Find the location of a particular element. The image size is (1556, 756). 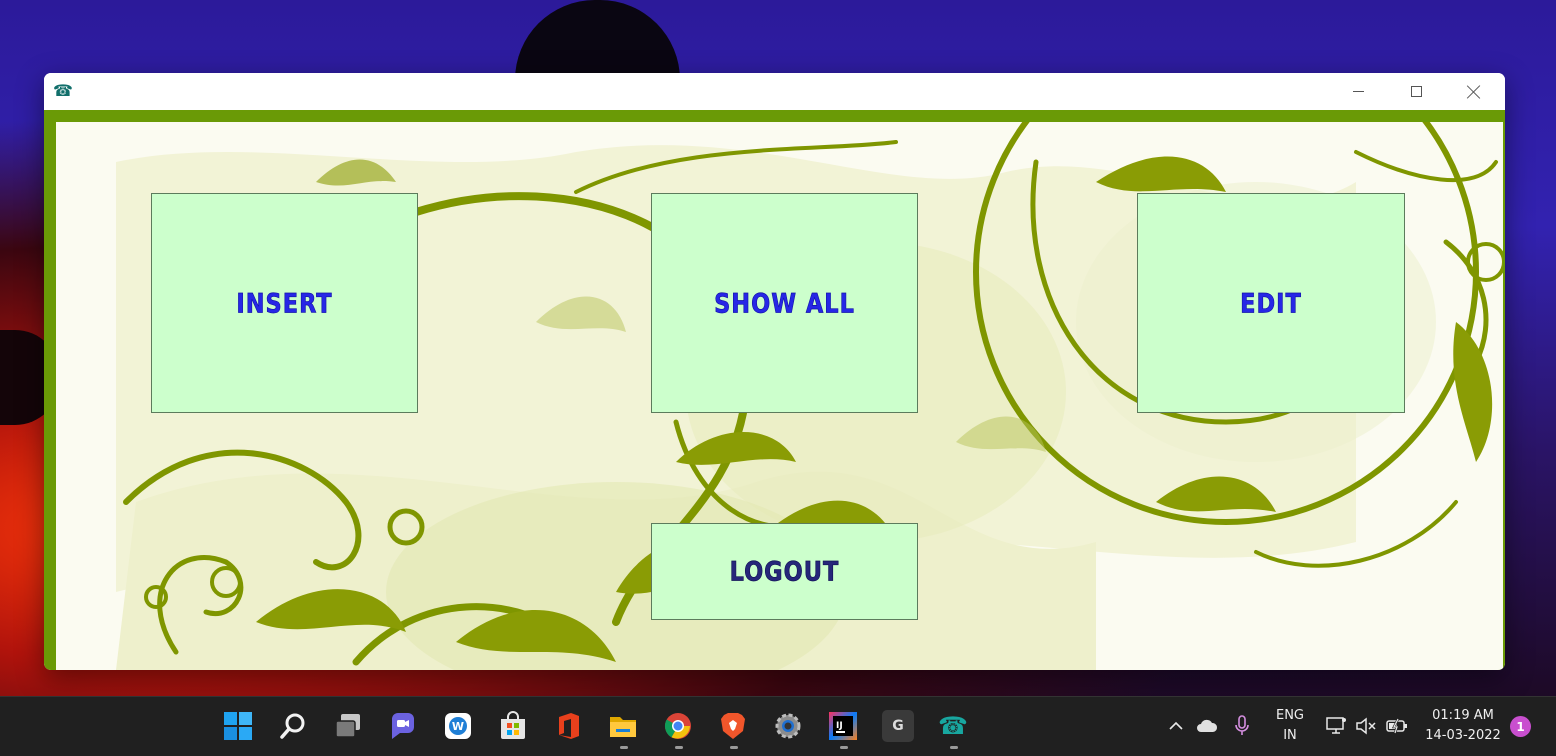

telephone-app-icon: ☎ is located at coordinates (953, 726).